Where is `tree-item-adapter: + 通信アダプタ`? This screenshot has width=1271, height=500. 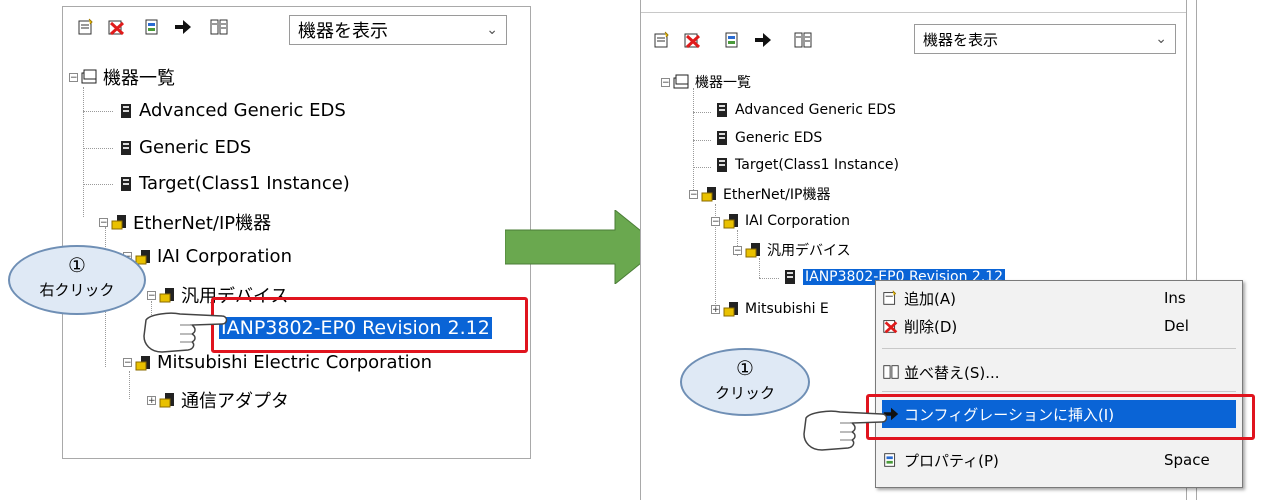 tree-item-adapter: + 通信アダプタ is located at coordinates (218, 400).